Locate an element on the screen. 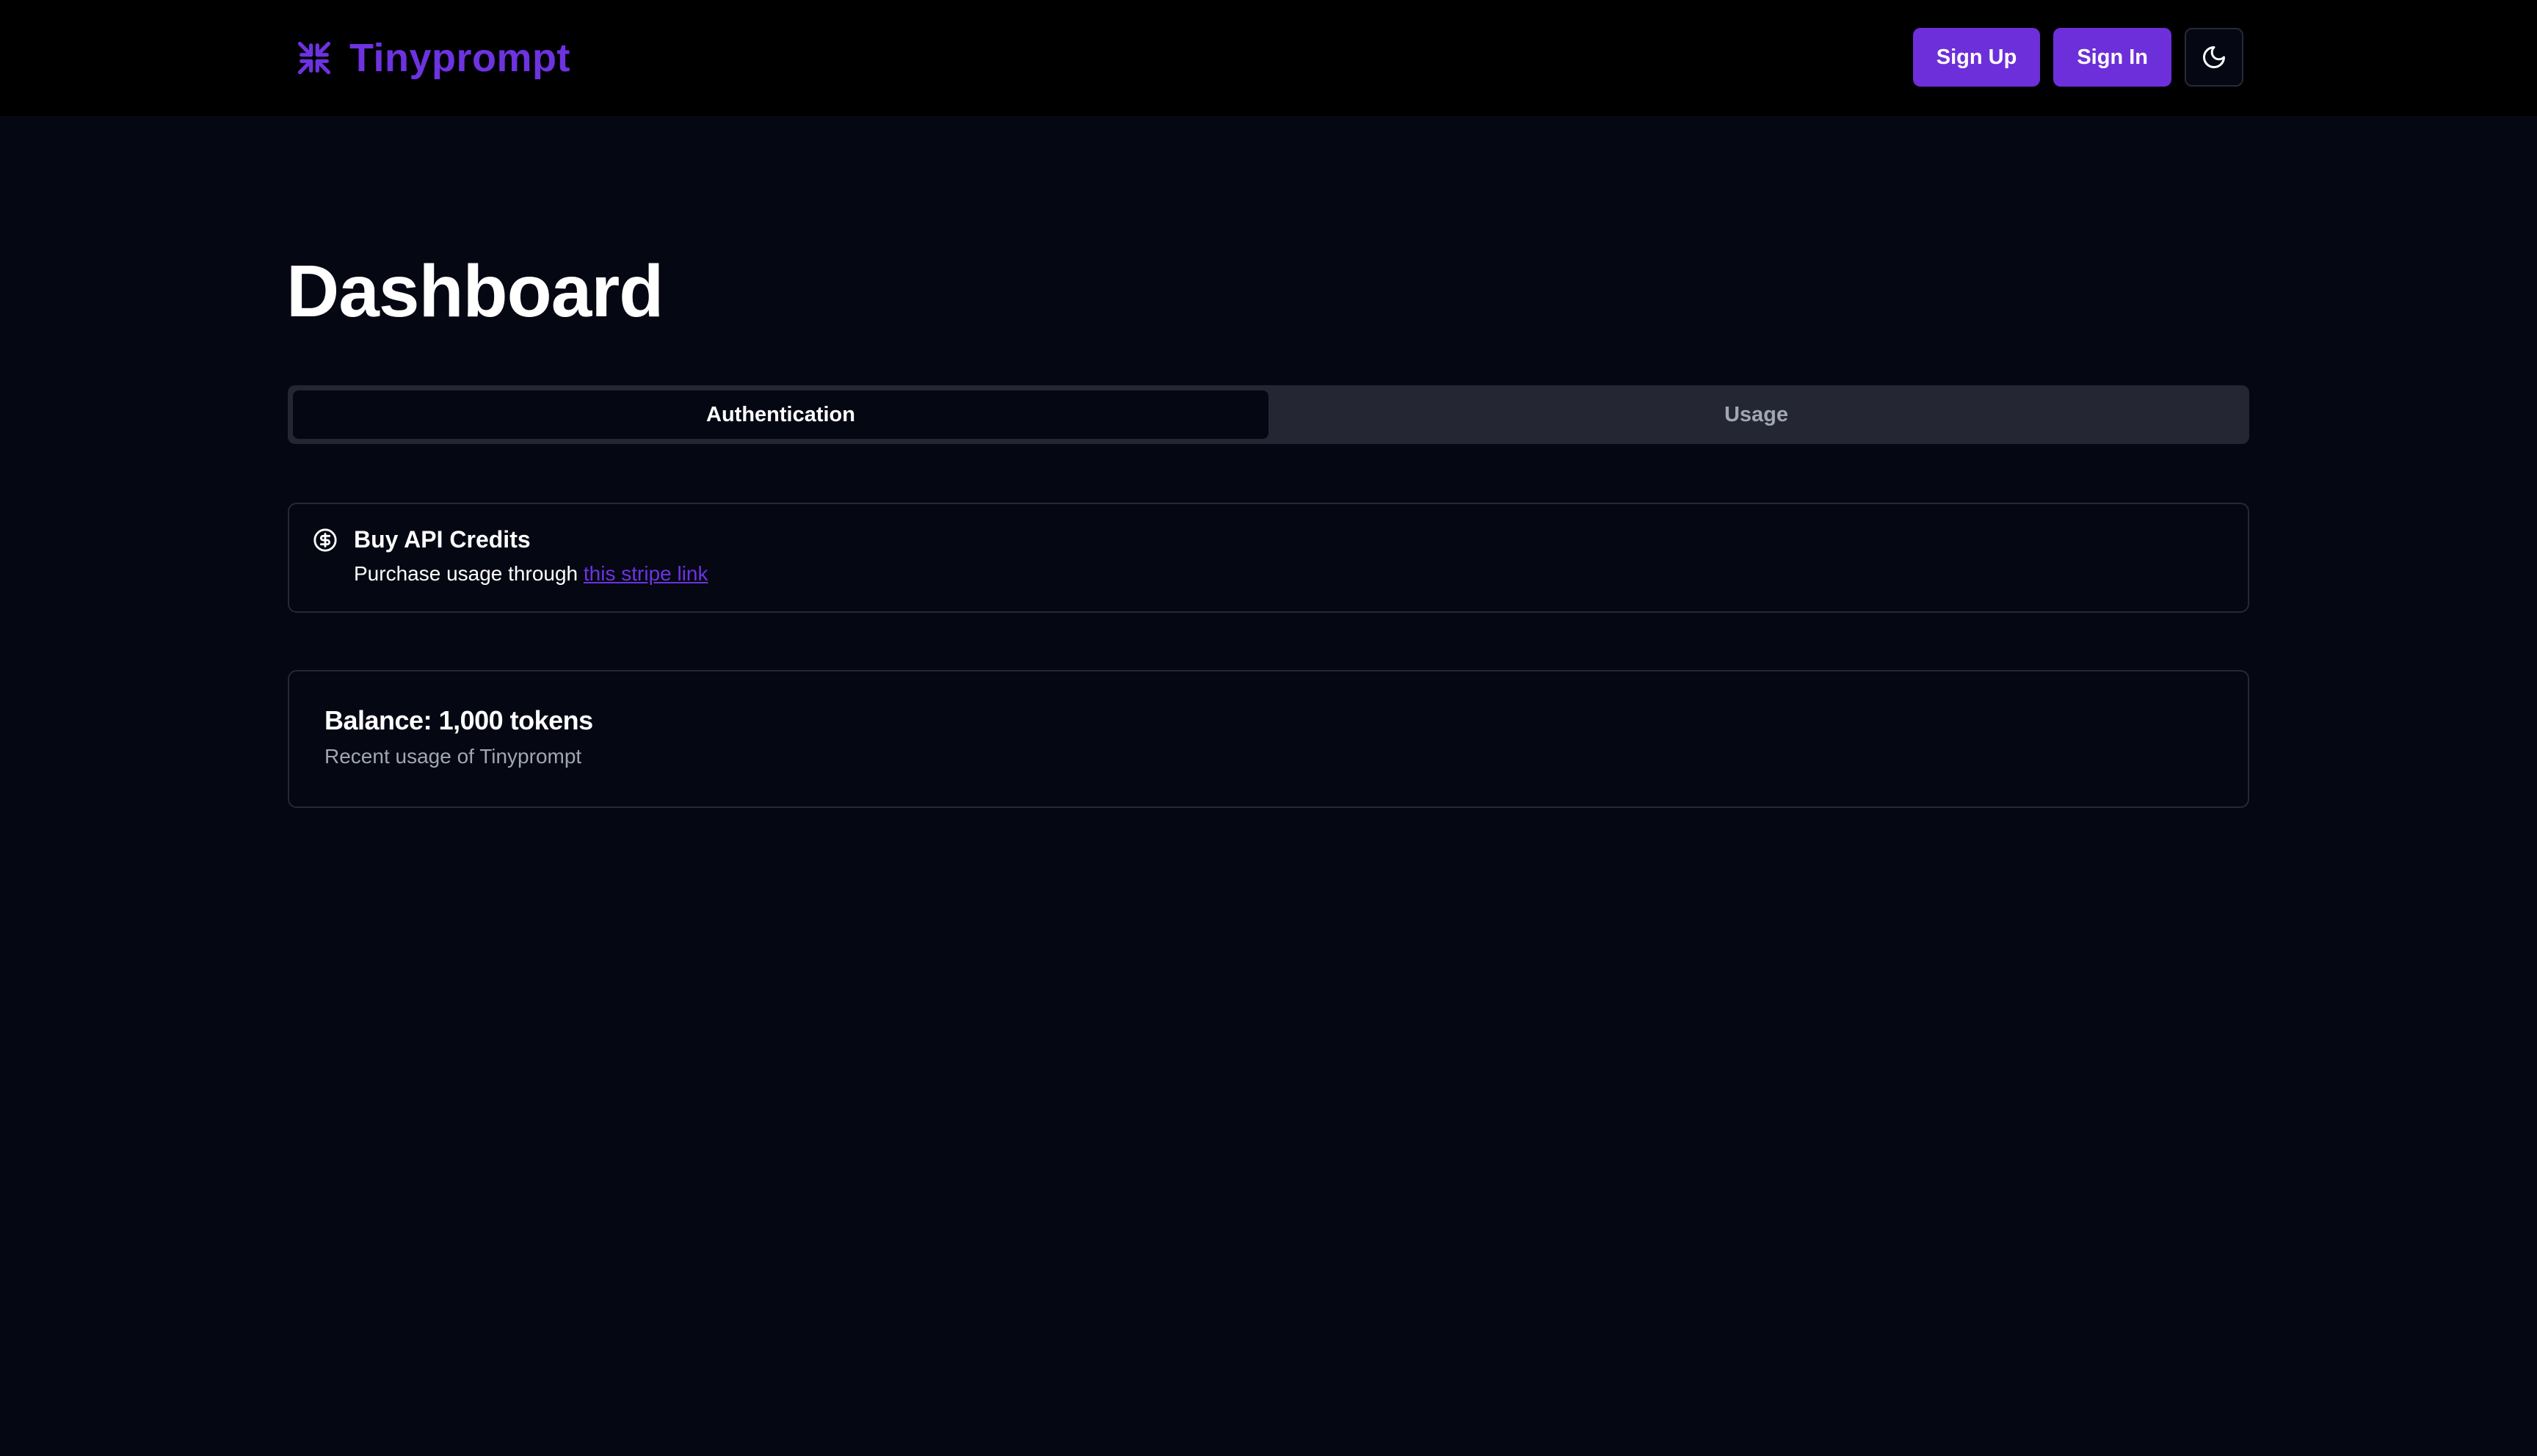  credits-card-title: Buy API Credits is located at coordinates (443, 539).